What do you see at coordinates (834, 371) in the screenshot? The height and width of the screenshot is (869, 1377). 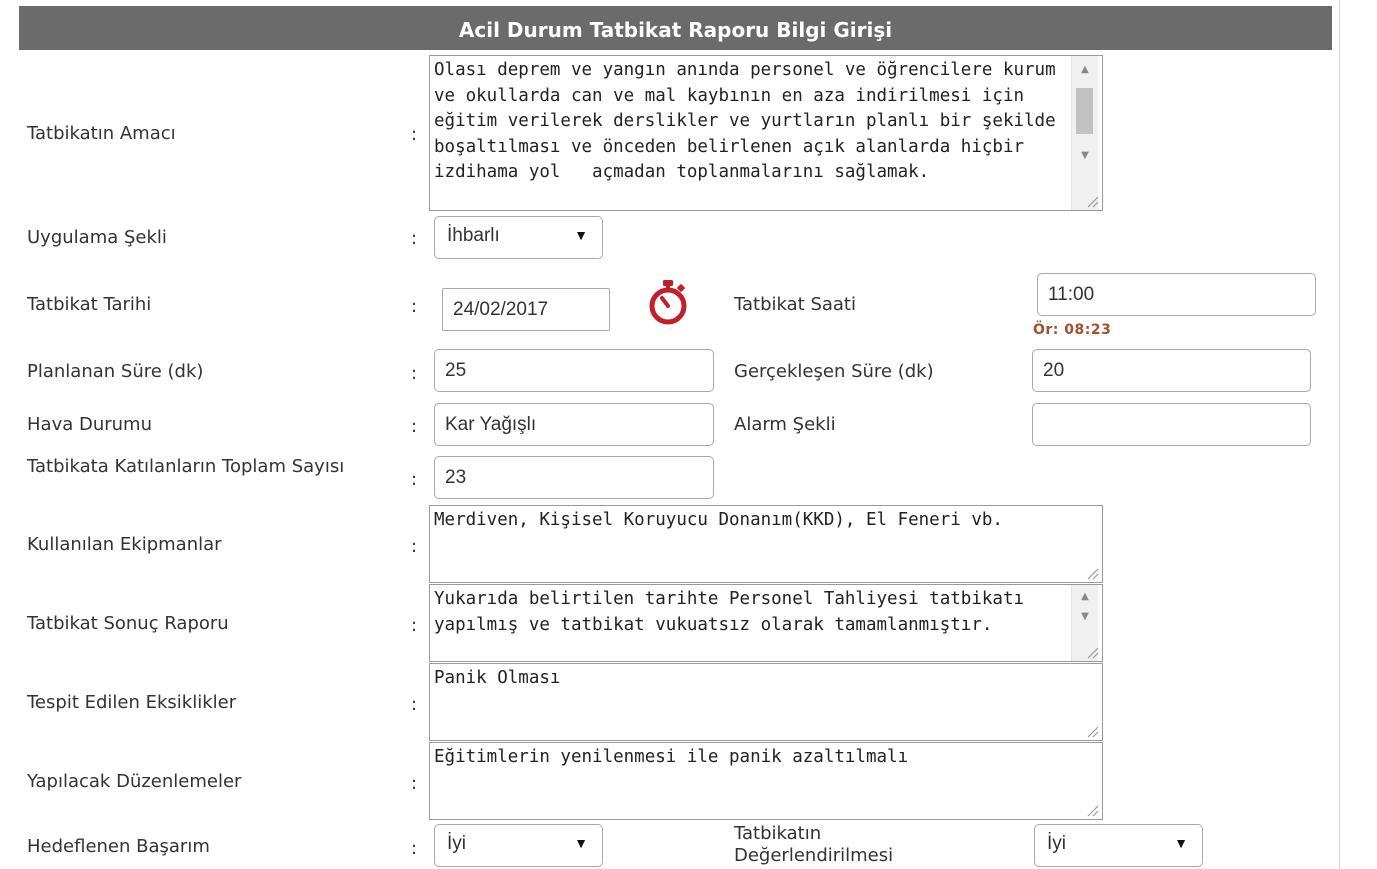 I see `actual-duration-label: Gerçekleşen Süre (dk)` at bounding box center [834, 371].